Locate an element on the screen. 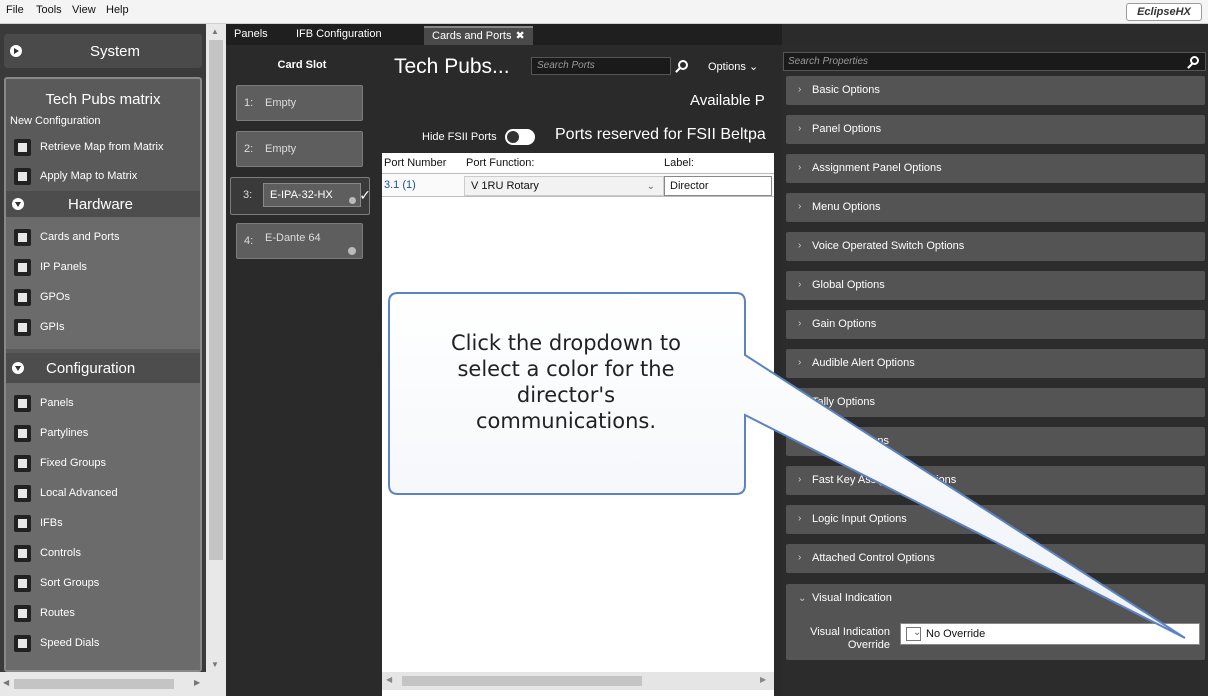  retrieve-map-button: Retrieve Map from Matrix is located at coordinates (107, 148).